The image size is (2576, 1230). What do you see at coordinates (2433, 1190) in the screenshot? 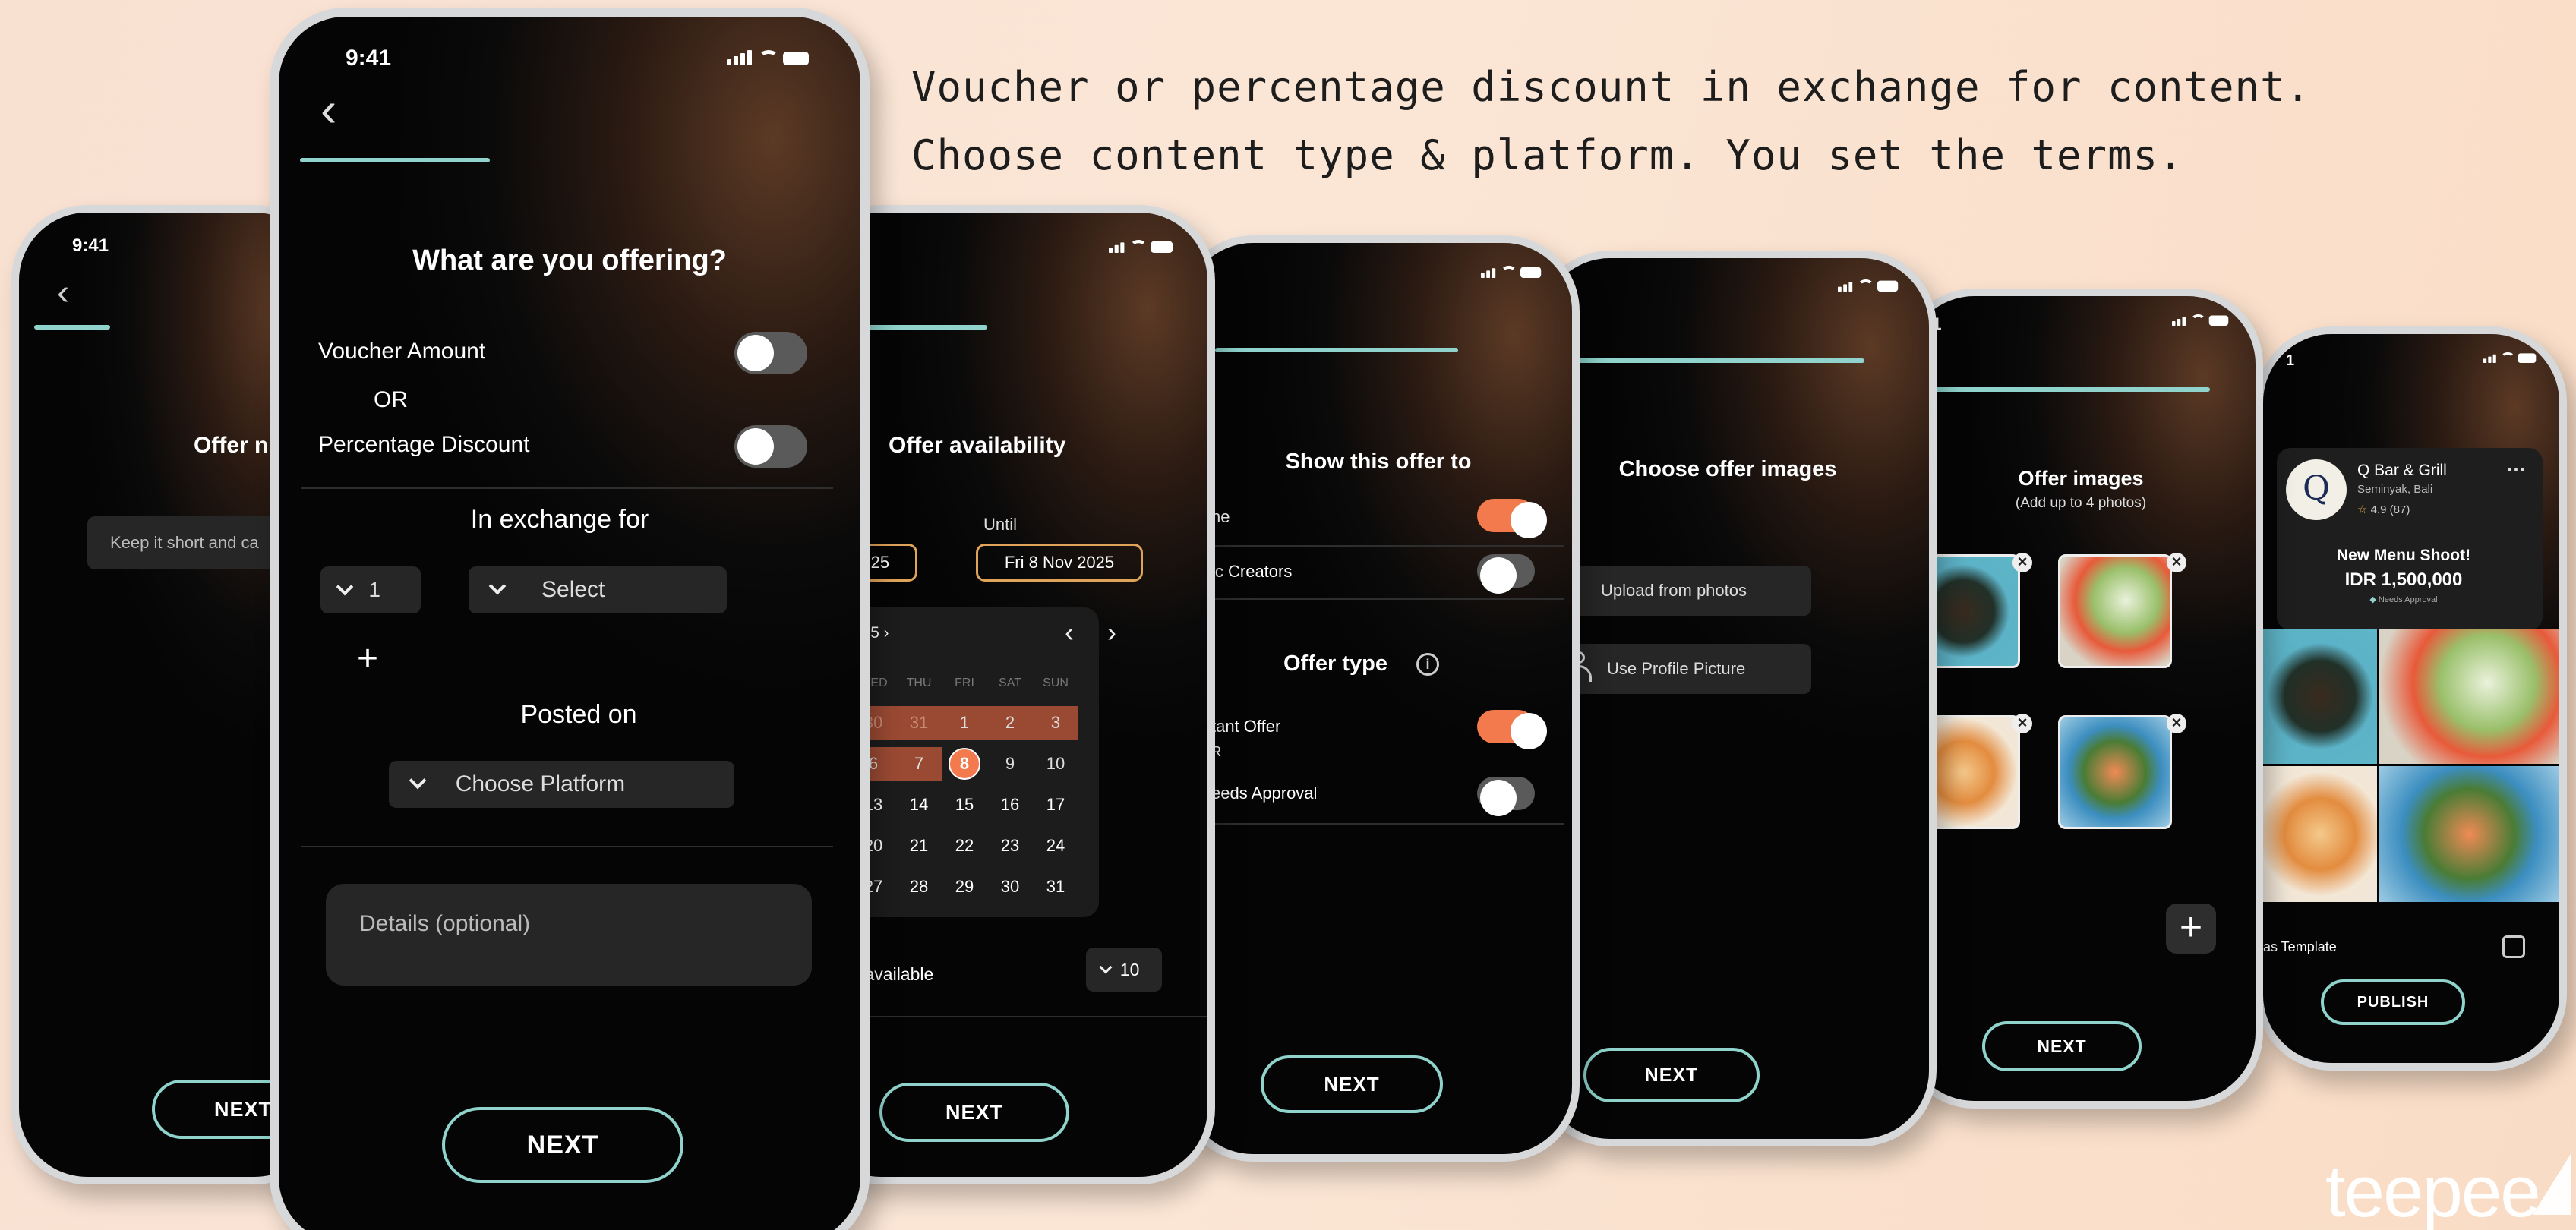
I see `teepee-logo: teepee` at bounding box center [2433, 1190].